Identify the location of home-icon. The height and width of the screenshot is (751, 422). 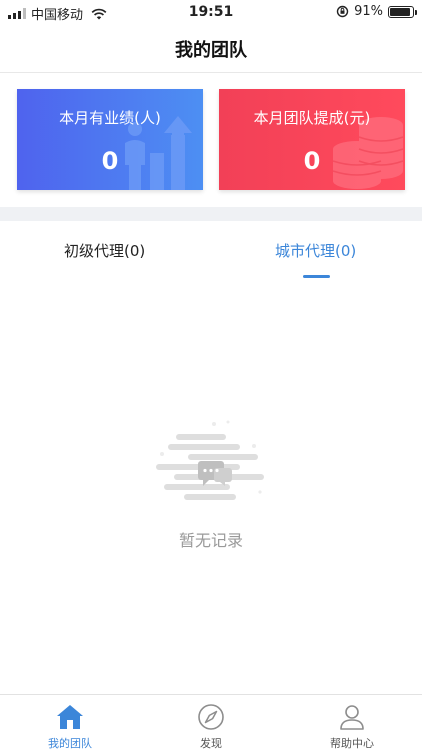
(70, 717).